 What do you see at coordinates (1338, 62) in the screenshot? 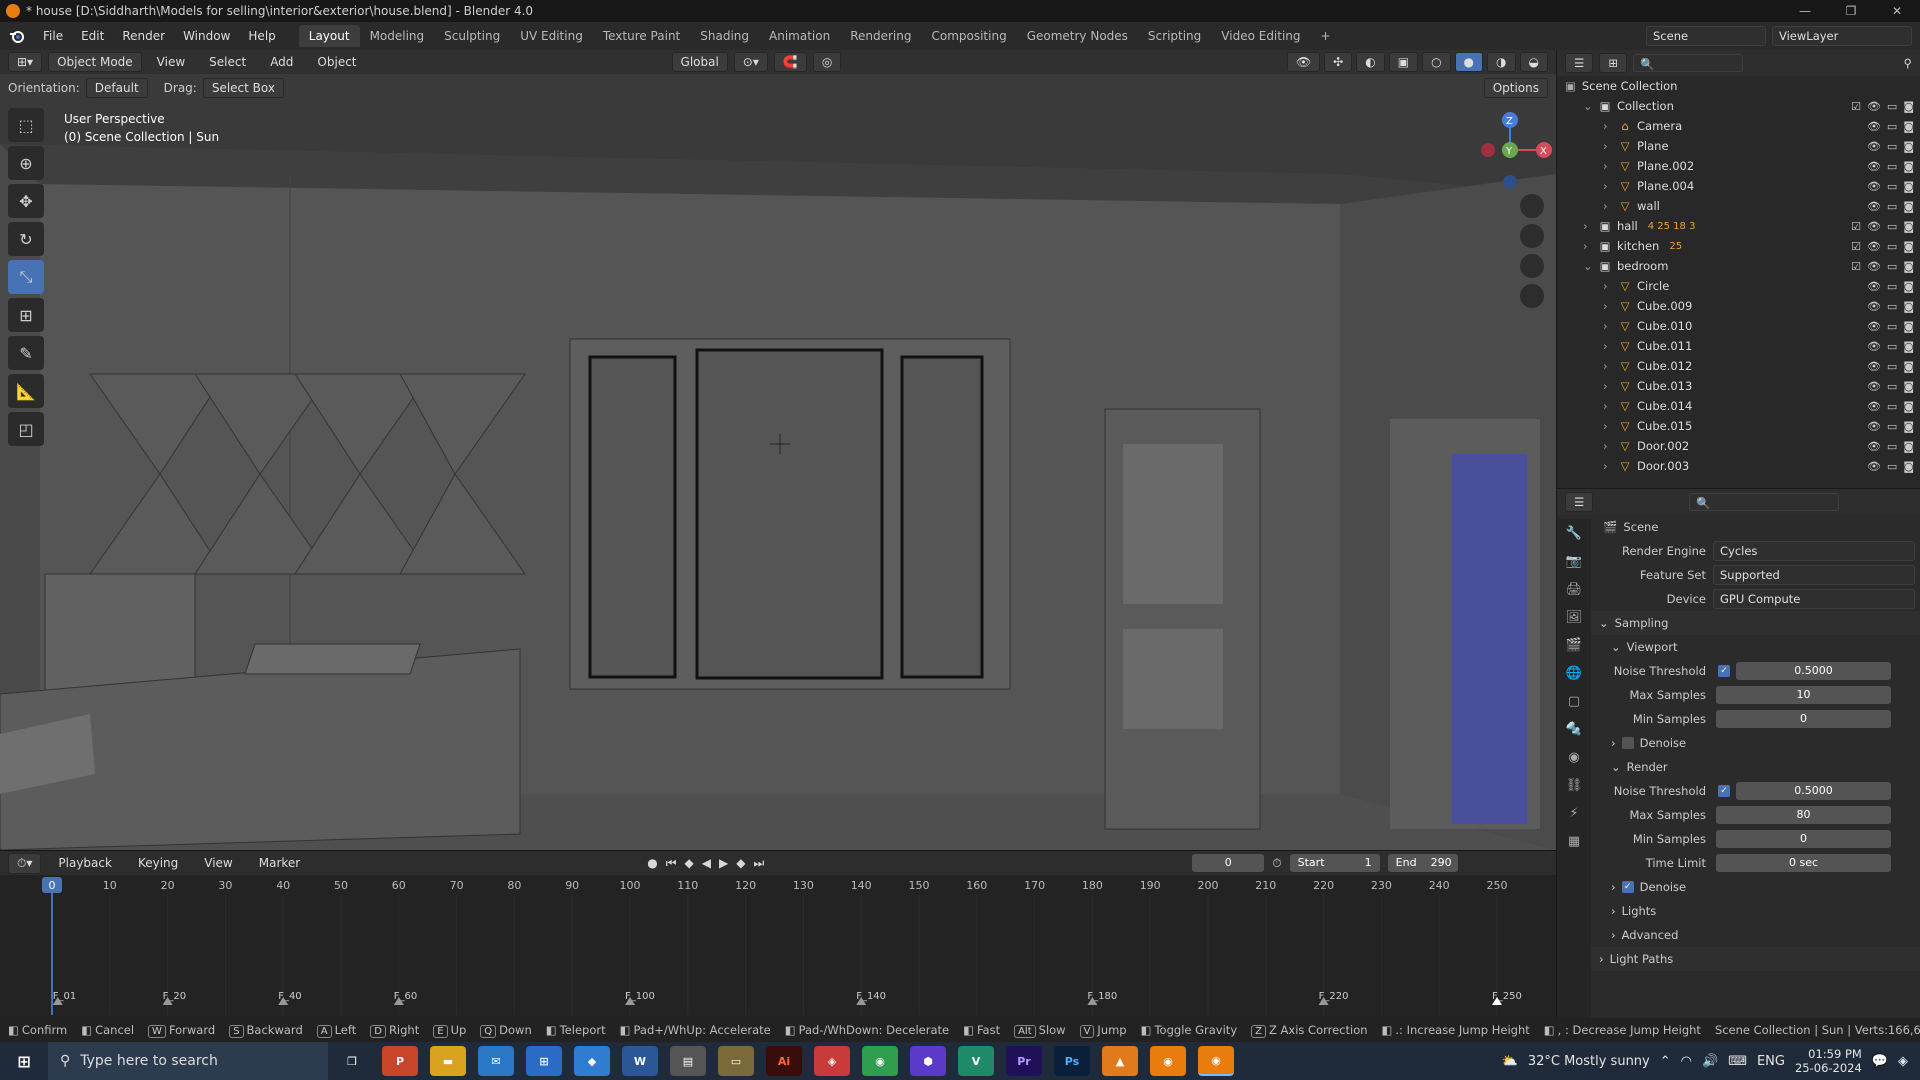
I see `gizmo-toggle-icon: ✣` at bounding box center [1338, 62].